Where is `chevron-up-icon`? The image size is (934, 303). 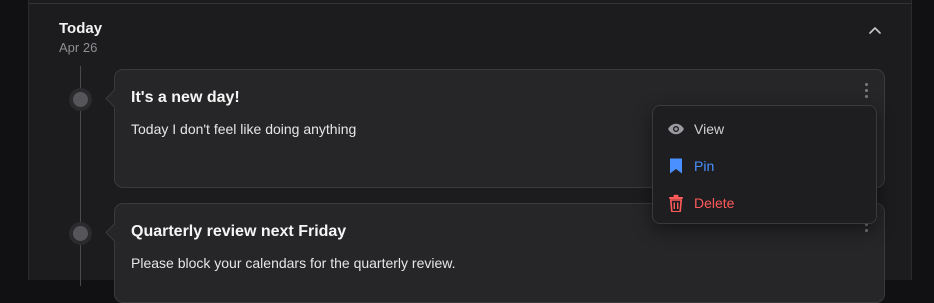
chevron-up-icon is located at coordinates (875, 30).